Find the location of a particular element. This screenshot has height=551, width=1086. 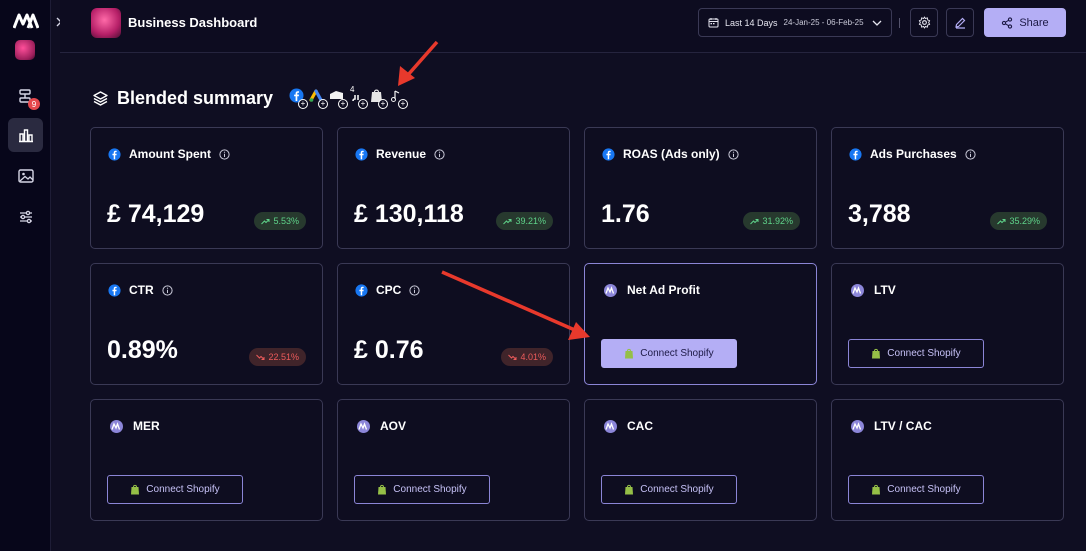

workspace-avatar is located at coordinates (25, 50).